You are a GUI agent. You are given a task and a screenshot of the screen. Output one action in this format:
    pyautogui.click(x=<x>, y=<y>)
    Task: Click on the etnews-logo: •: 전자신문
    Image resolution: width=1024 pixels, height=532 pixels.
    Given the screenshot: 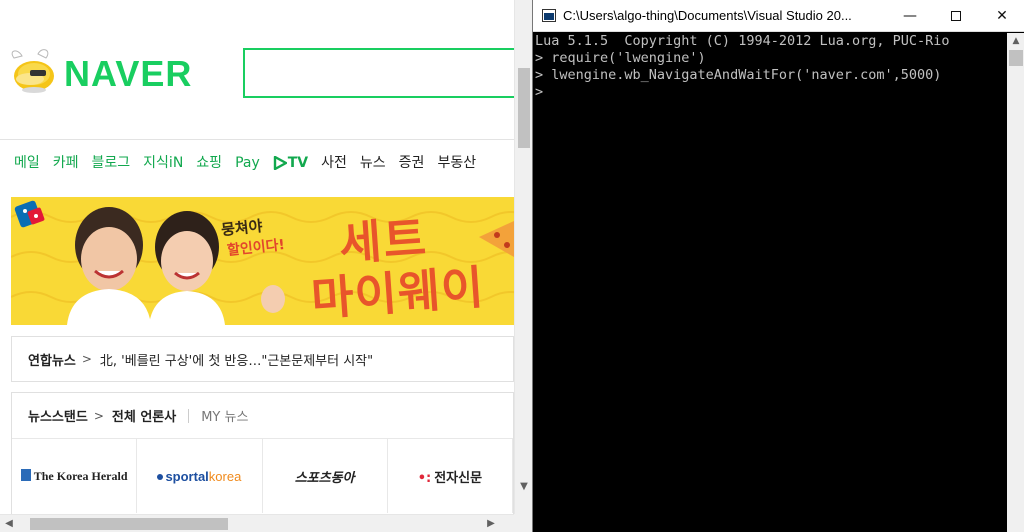 What is the action you would take?
    pyautogui.click(x=450, y=476)
    